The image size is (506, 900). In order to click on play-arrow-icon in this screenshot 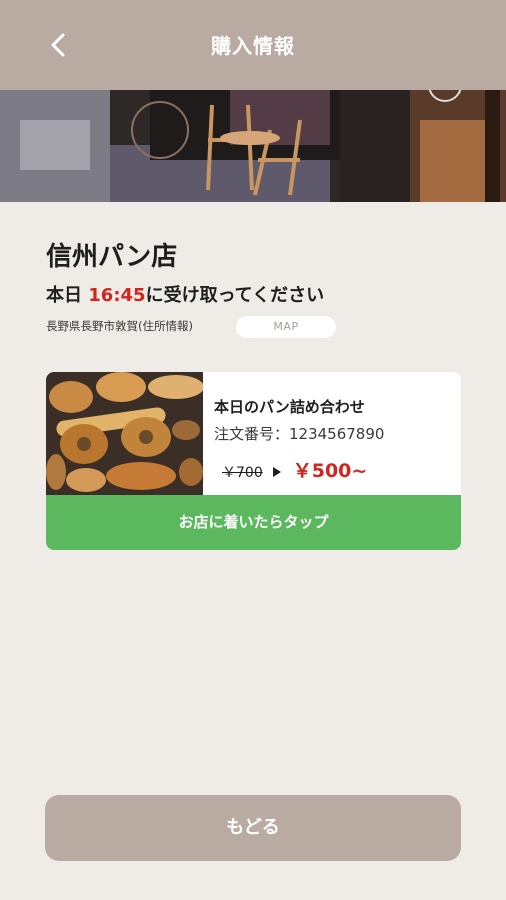, I will do `click(276, 472)`.